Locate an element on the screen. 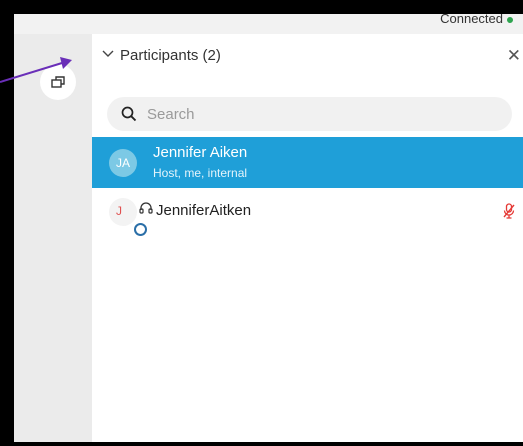 Image resolution: width=523 pixels, height=446 pixels. panel-header: Participants (2) ✕ is located at coordinates (307, 57).